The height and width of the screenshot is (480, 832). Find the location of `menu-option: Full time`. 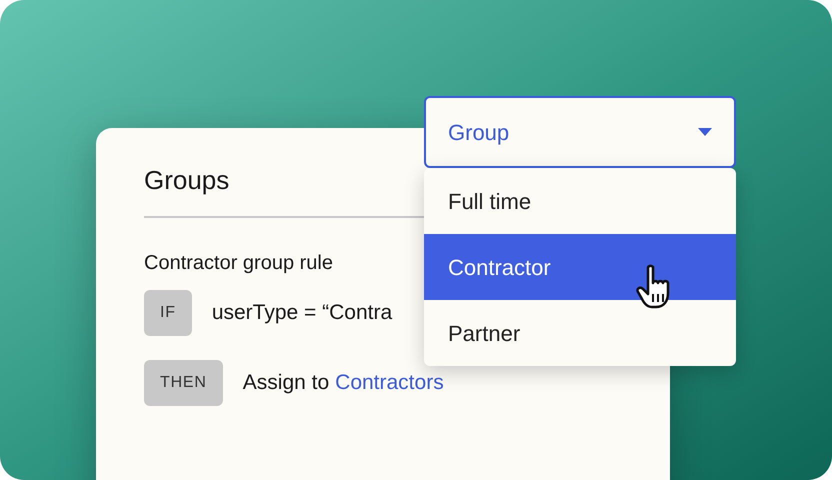

menu-option: Full time is located at coordinates (580, 201).